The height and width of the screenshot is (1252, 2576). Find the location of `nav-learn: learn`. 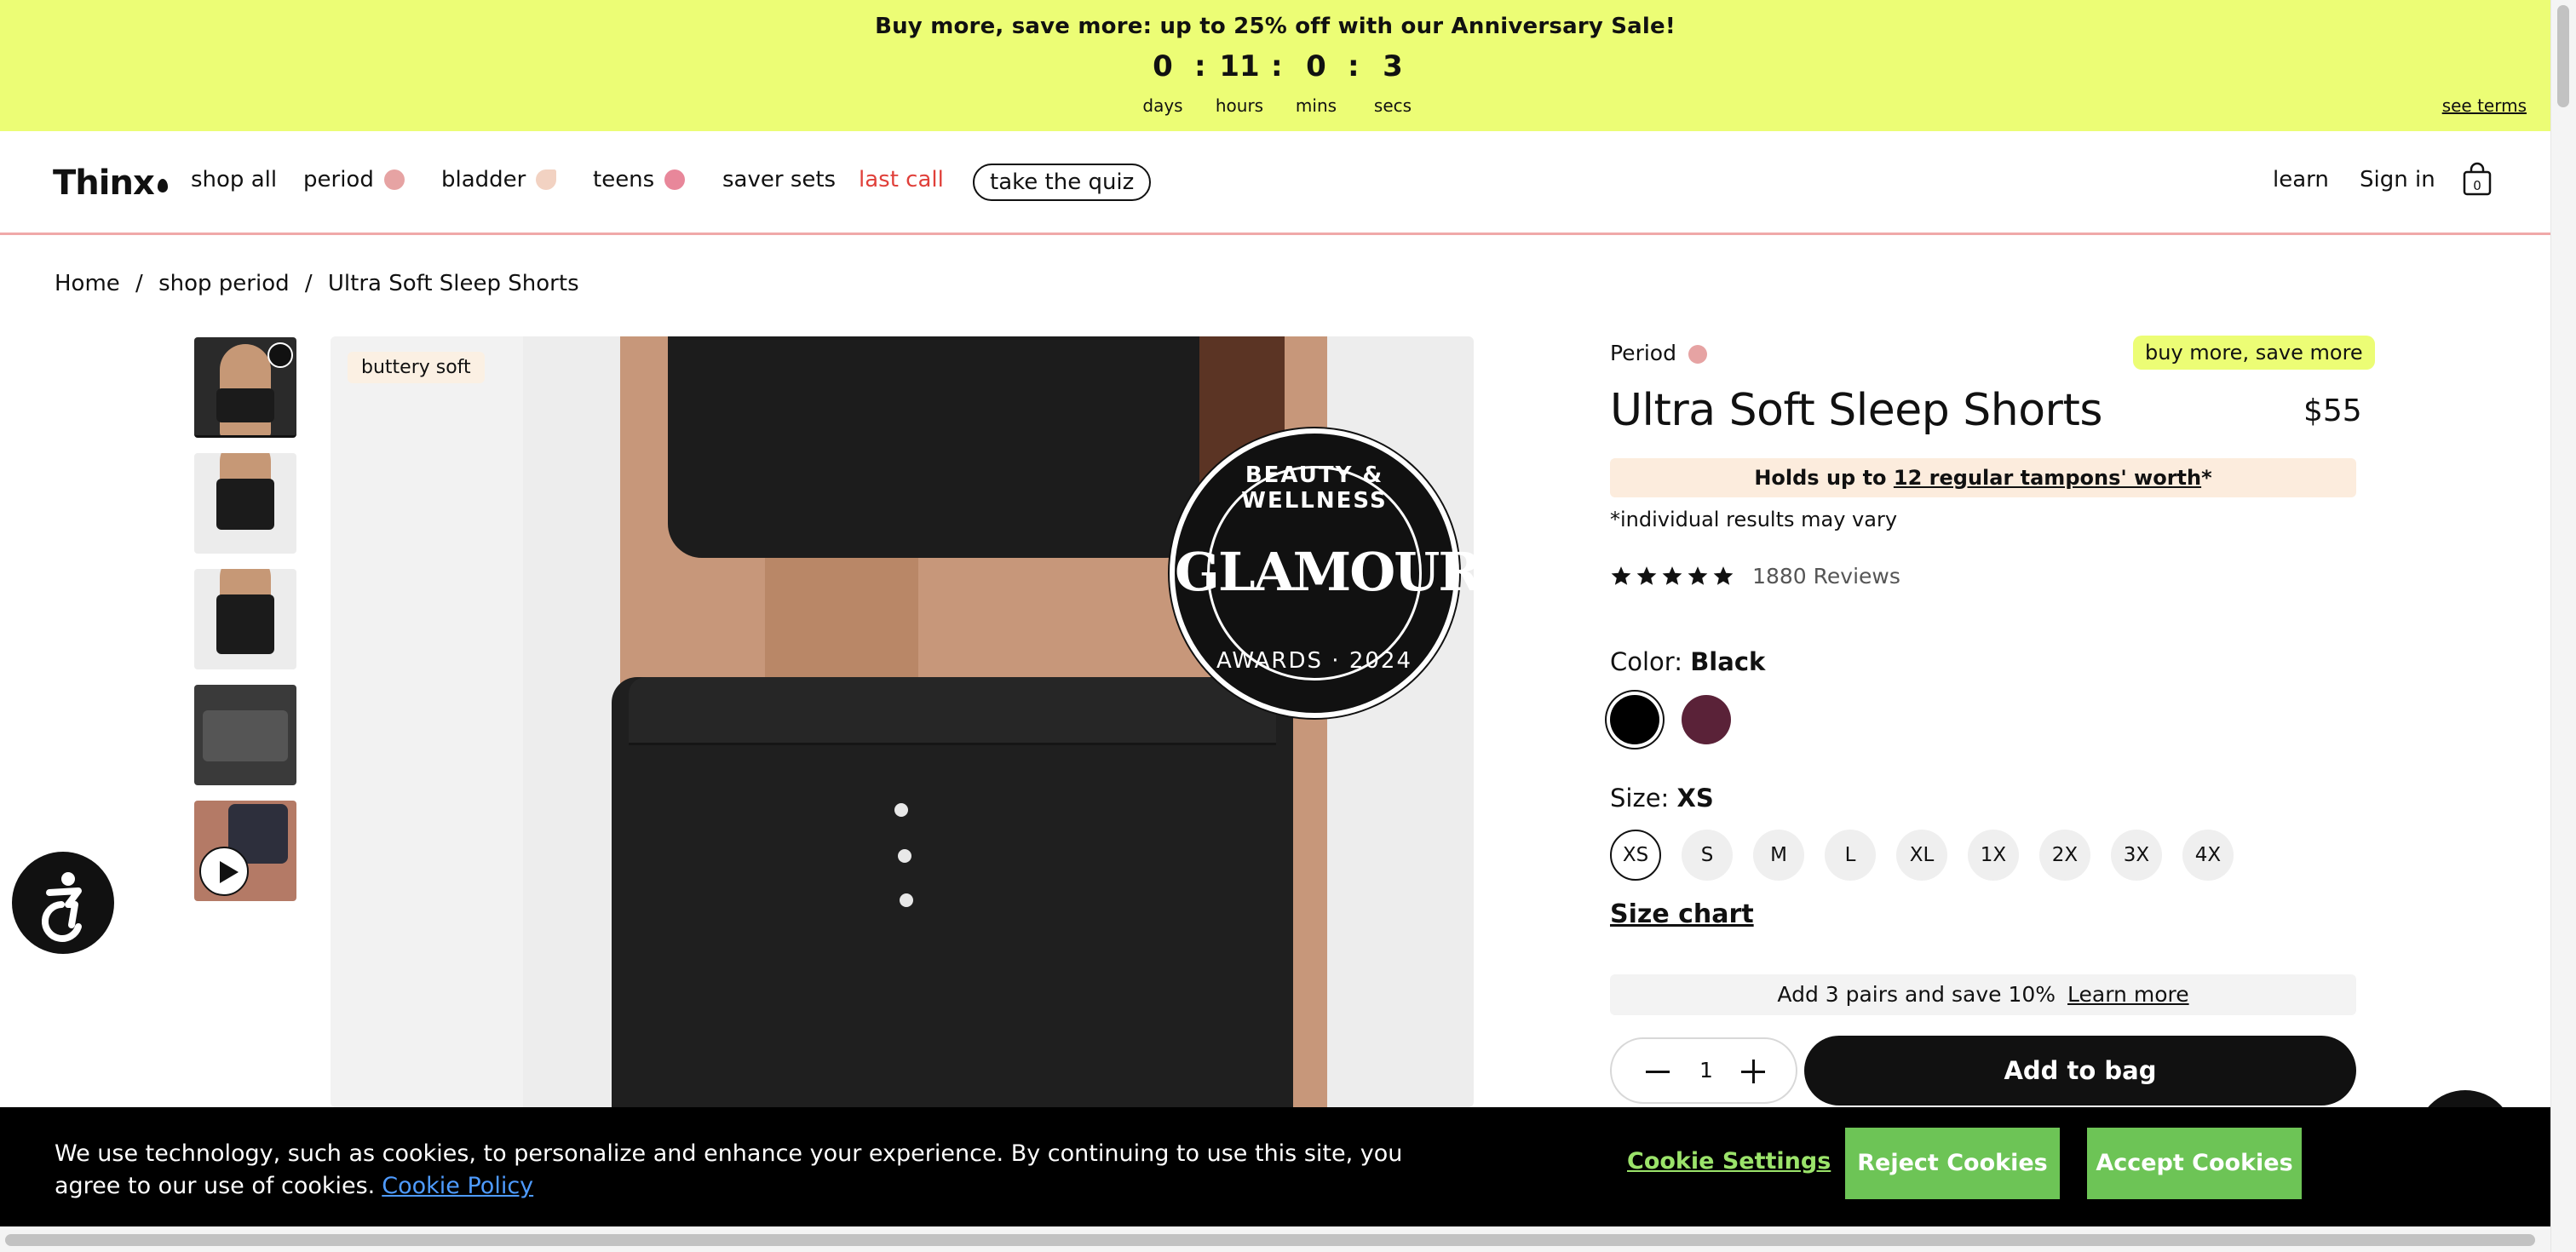

nav-learn: learn is located at coordinates (2301, 180).